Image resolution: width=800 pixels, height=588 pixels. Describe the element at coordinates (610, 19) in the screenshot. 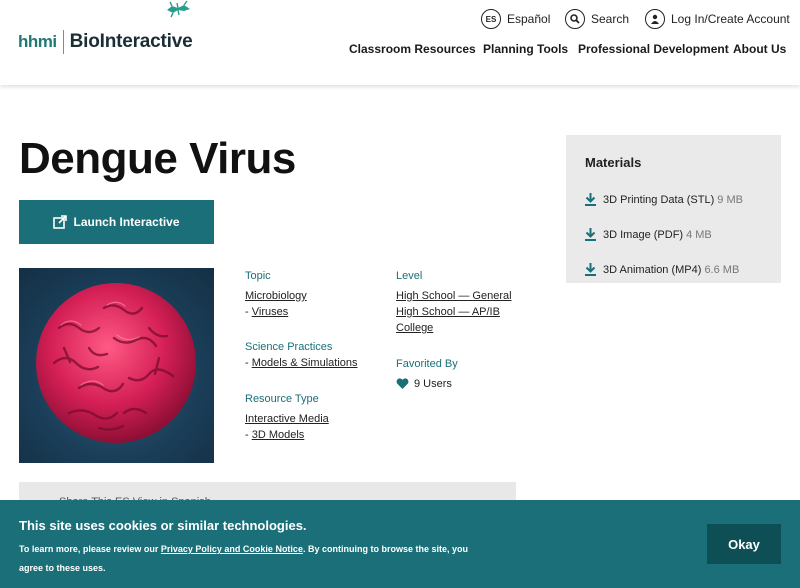

I see `search-label: Search` at that location.